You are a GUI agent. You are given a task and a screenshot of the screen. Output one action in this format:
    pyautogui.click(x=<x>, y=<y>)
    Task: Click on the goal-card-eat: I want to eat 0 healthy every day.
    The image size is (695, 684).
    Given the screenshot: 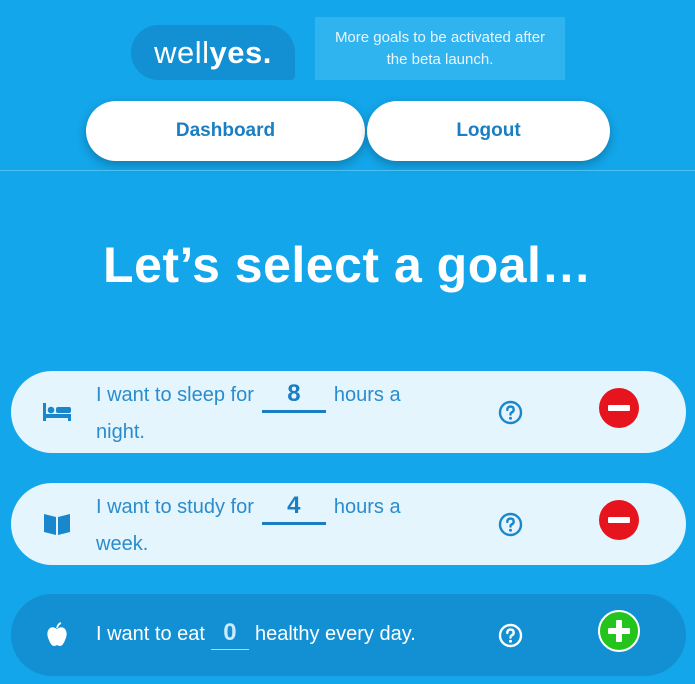 What is the action you would take?
    pyautogui.click(x=348, y=635)
    